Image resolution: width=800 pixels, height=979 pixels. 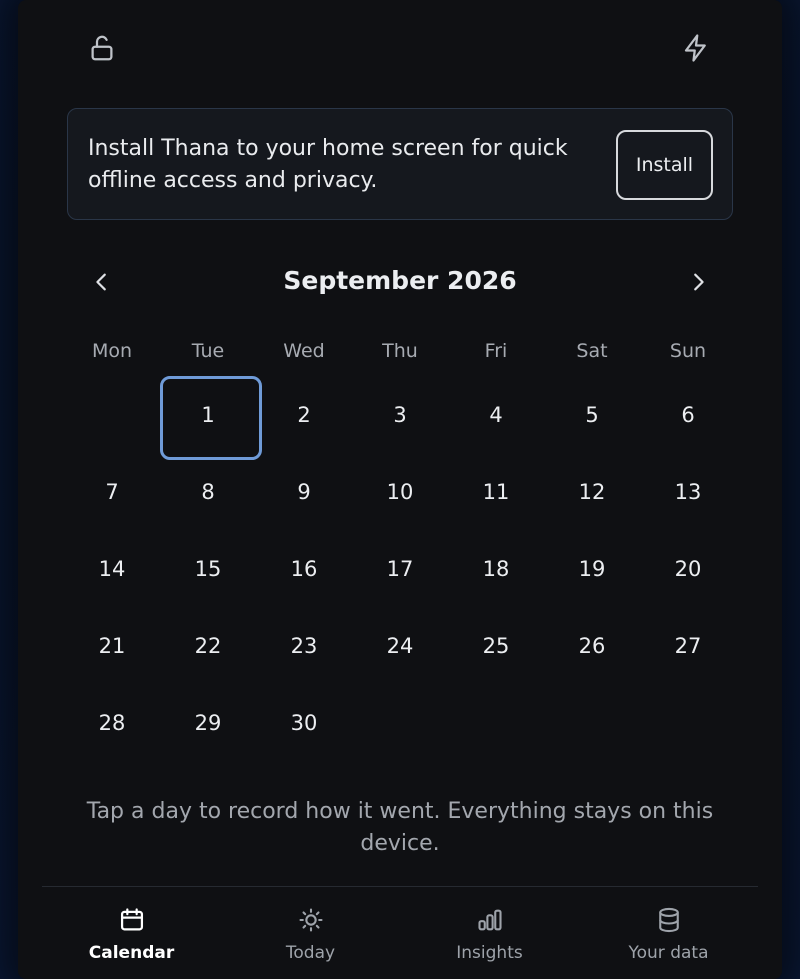 What do you see at coordinates (211, 418) in the screenshot?
I see `calendar-day-selected: 1` at bounding box center [211, 418].